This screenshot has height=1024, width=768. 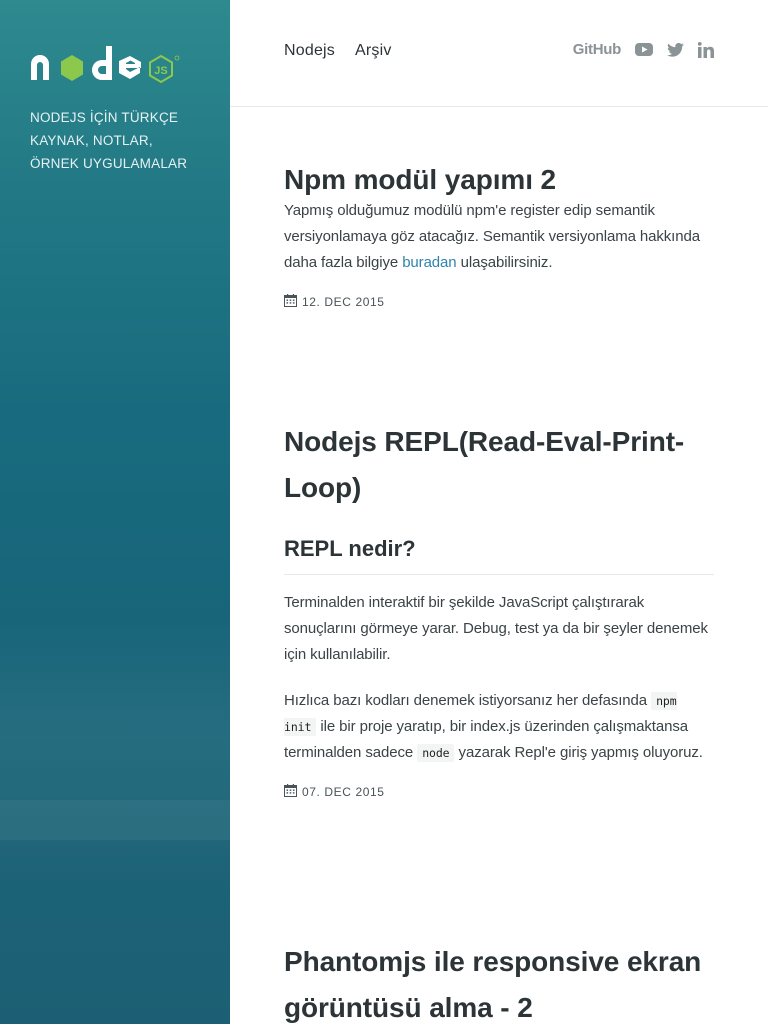 I want to click on tagline-line: ÖRNEK UYGULAMALAR, so click(x=109, y=163).